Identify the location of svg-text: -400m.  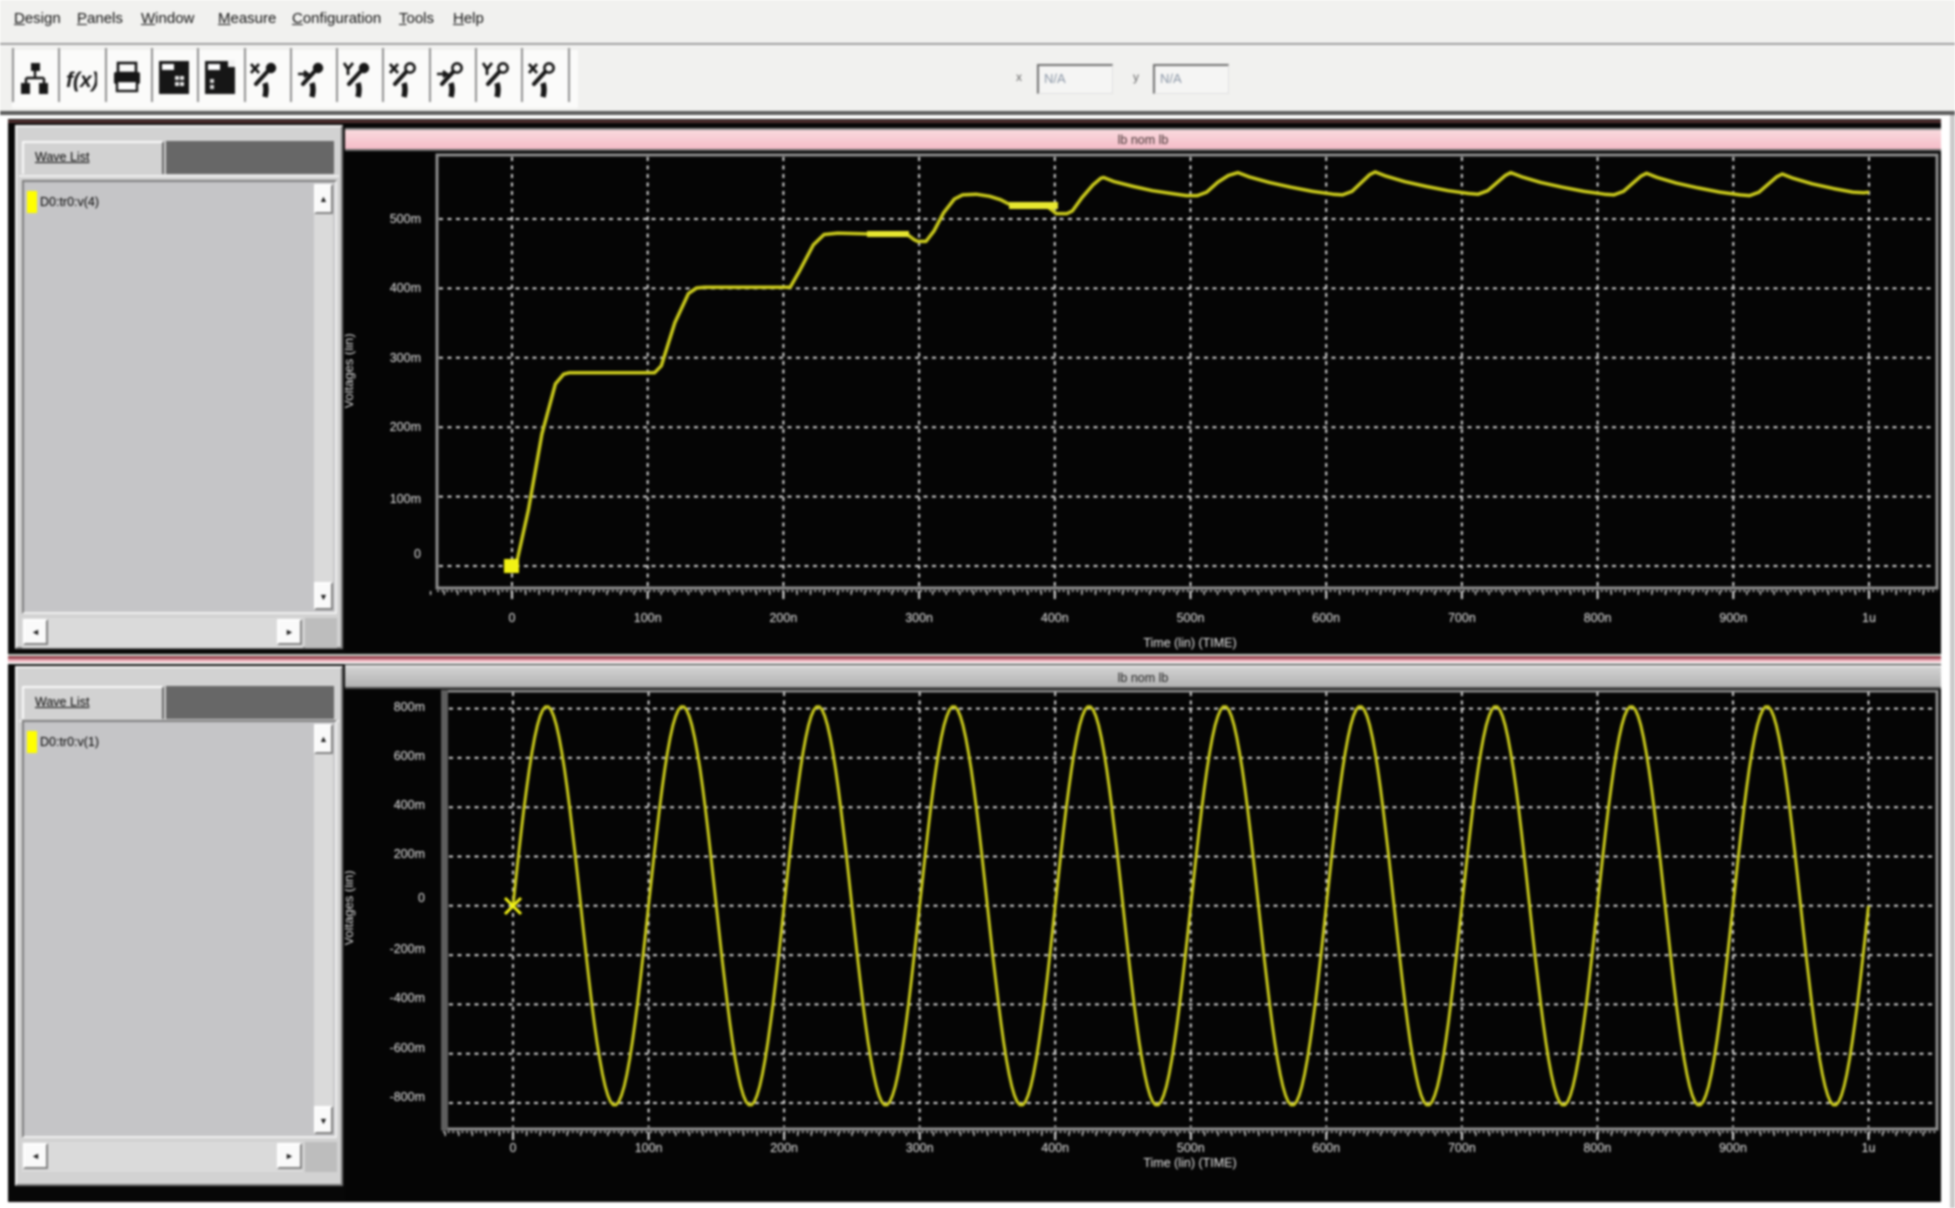
(407, 998).